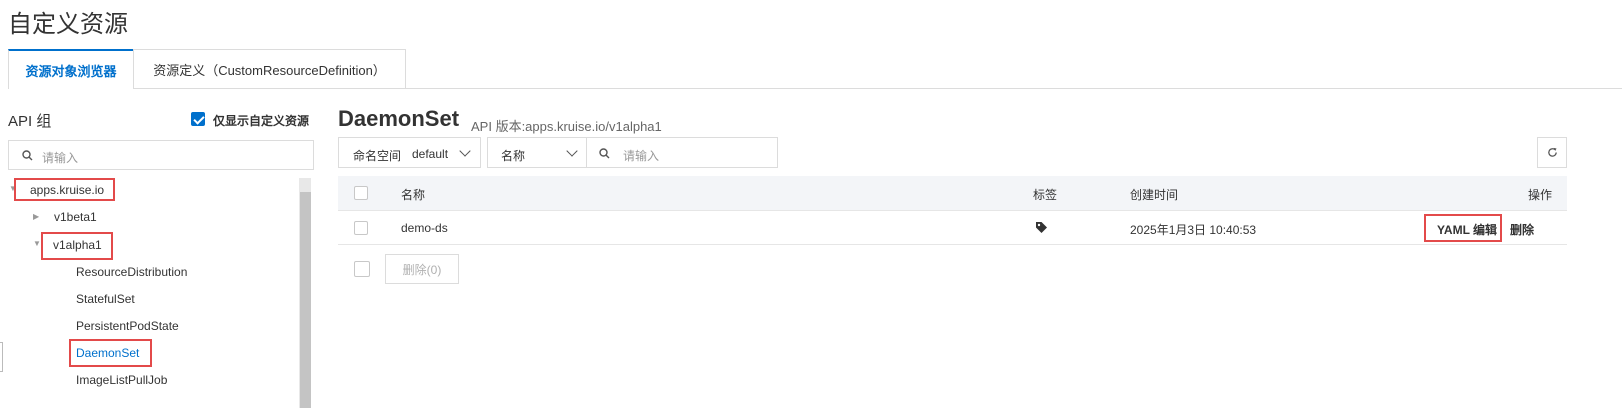 The width and height of the screenshot is (1622, 408). I want to click on namespace-label: 命名空间, so click(377, 156).